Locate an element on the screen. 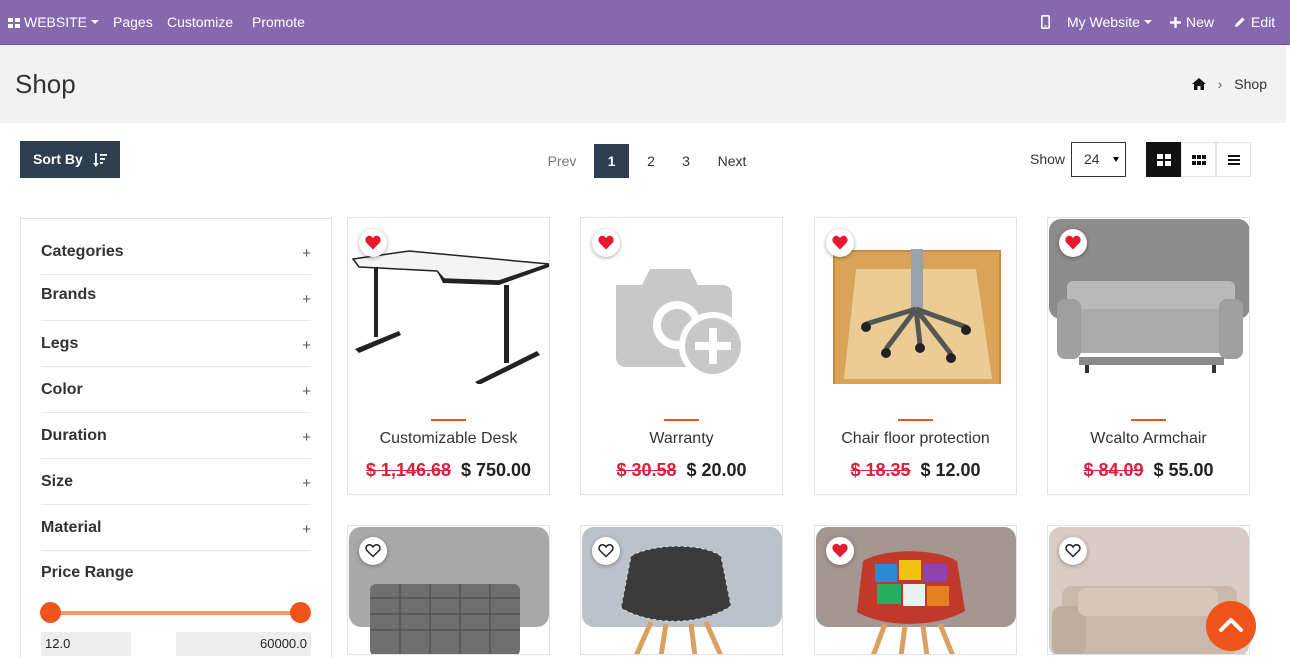 Image resolution: width=1290 pixels, height=658 pixels. list-icon is located at coordinates (1234, 160).